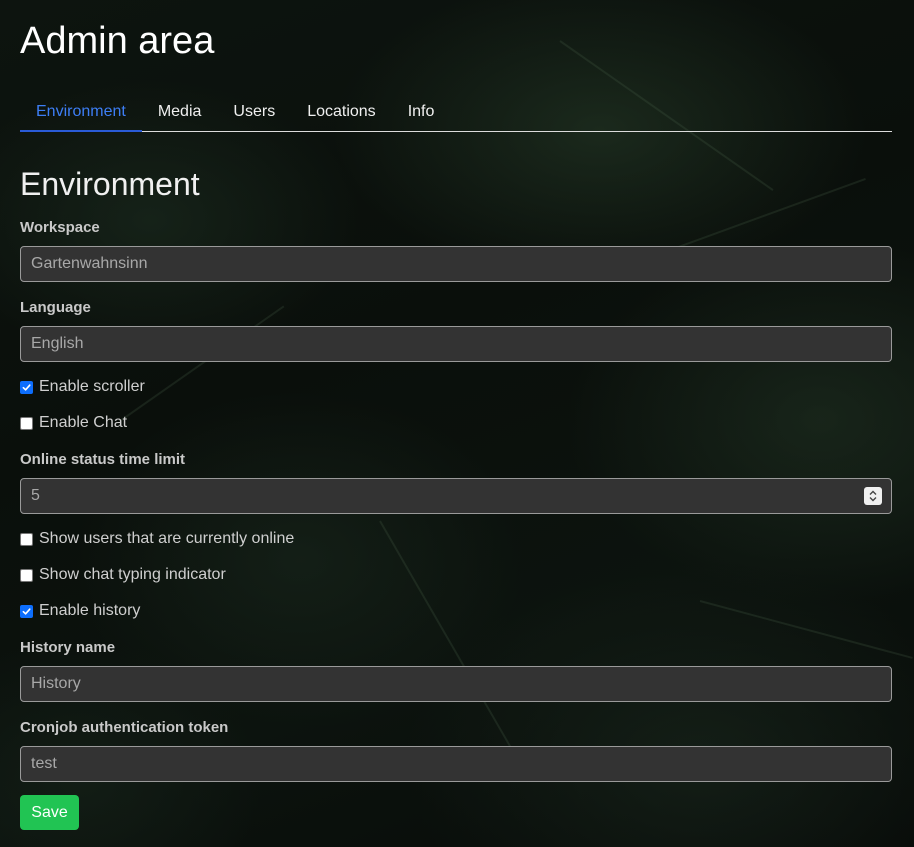  Describe the element at coordinates (81, 113) in the screenshot. I see `tab-environment: Environment` at that location.